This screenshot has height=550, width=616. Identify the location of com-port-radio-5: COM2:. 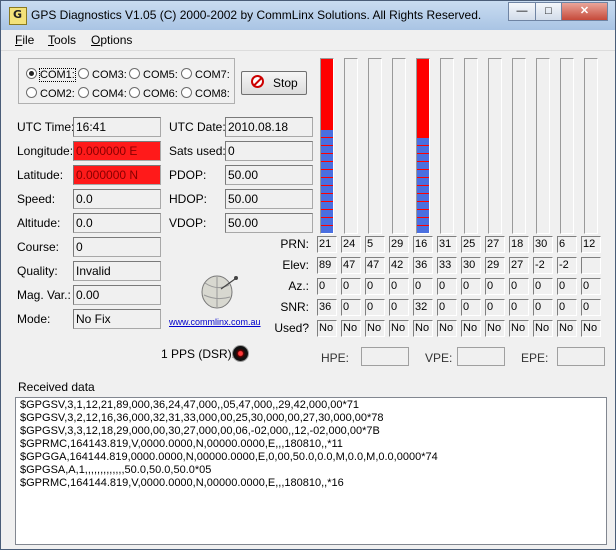
(50, 93).